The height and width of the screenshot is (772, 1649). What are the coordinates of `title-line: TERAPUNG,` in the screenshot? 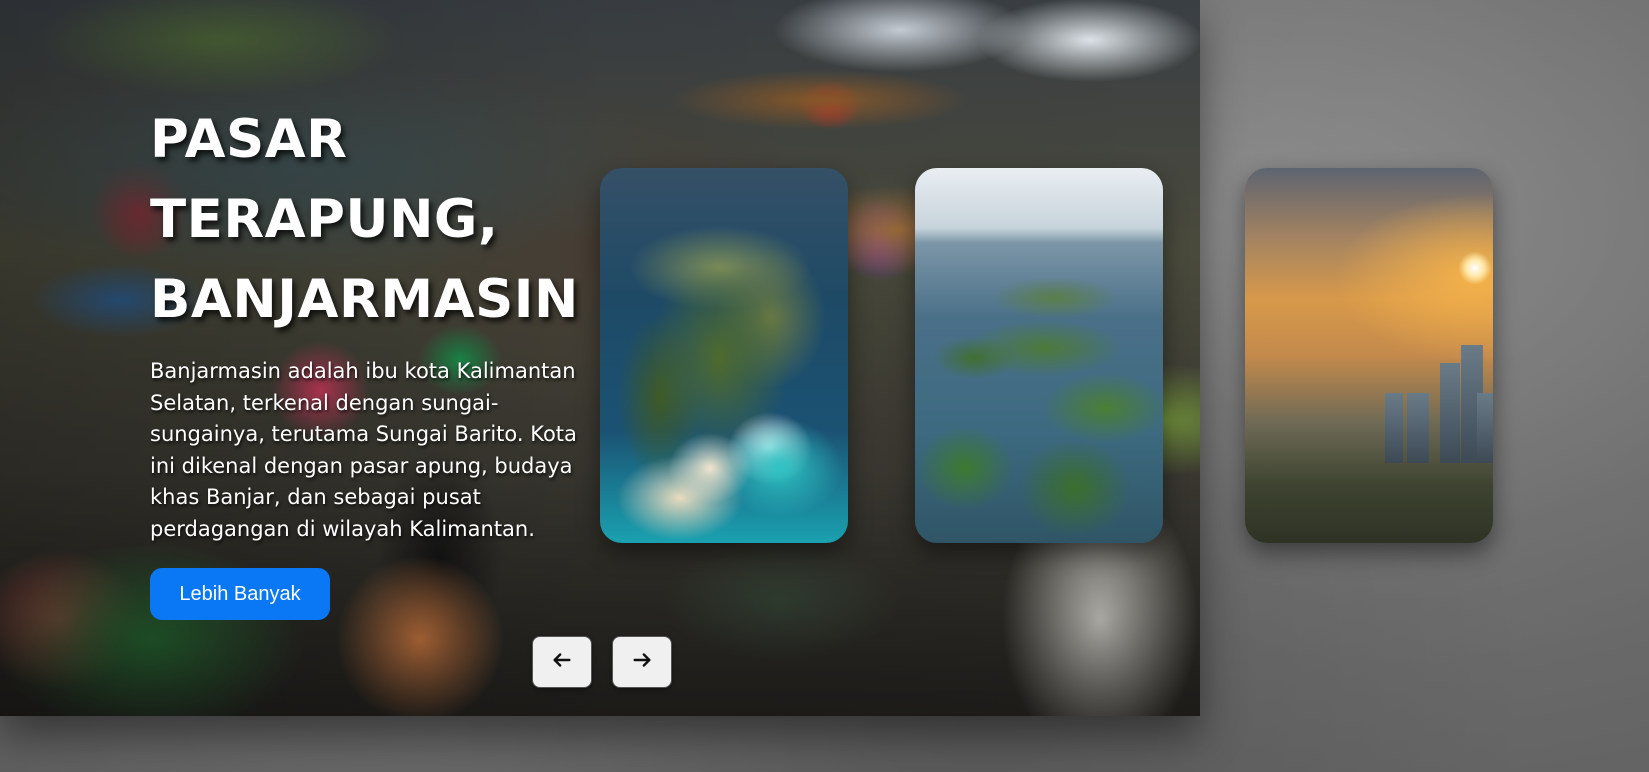 It's located at (324, 219).